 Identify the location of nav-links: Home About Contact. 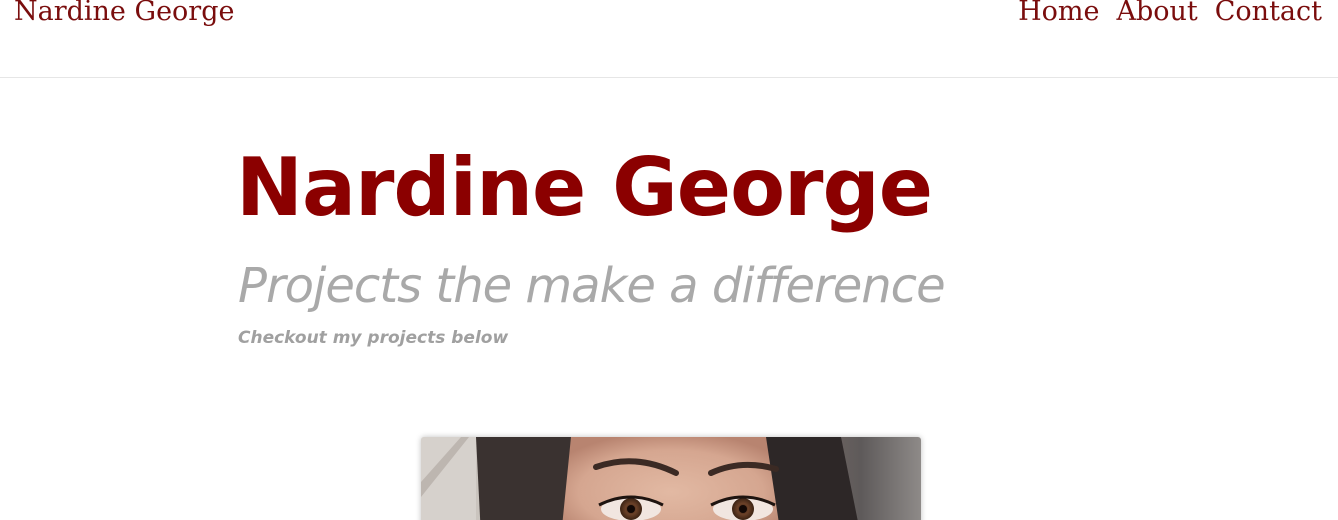
(1170, 13).